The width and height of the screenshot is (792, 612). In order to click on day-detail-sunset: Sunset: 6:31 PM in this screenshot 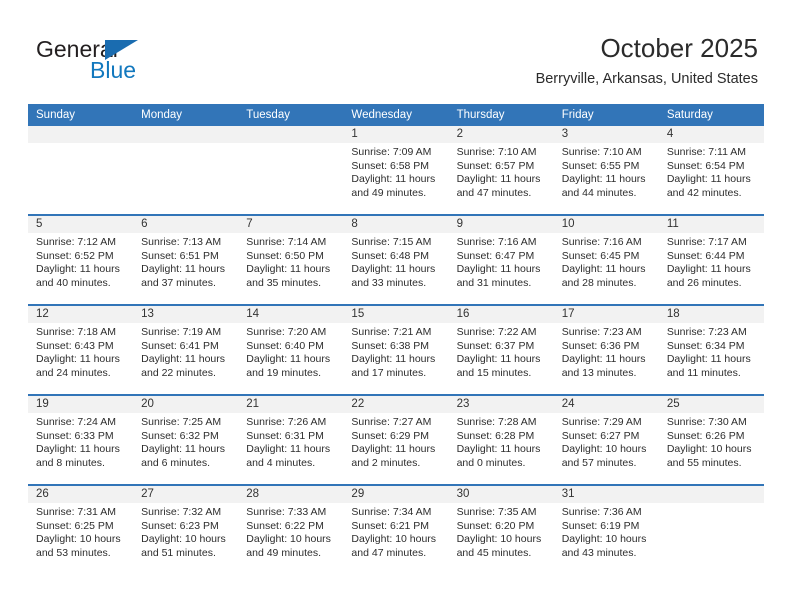, I will do `click(285, 435)`.